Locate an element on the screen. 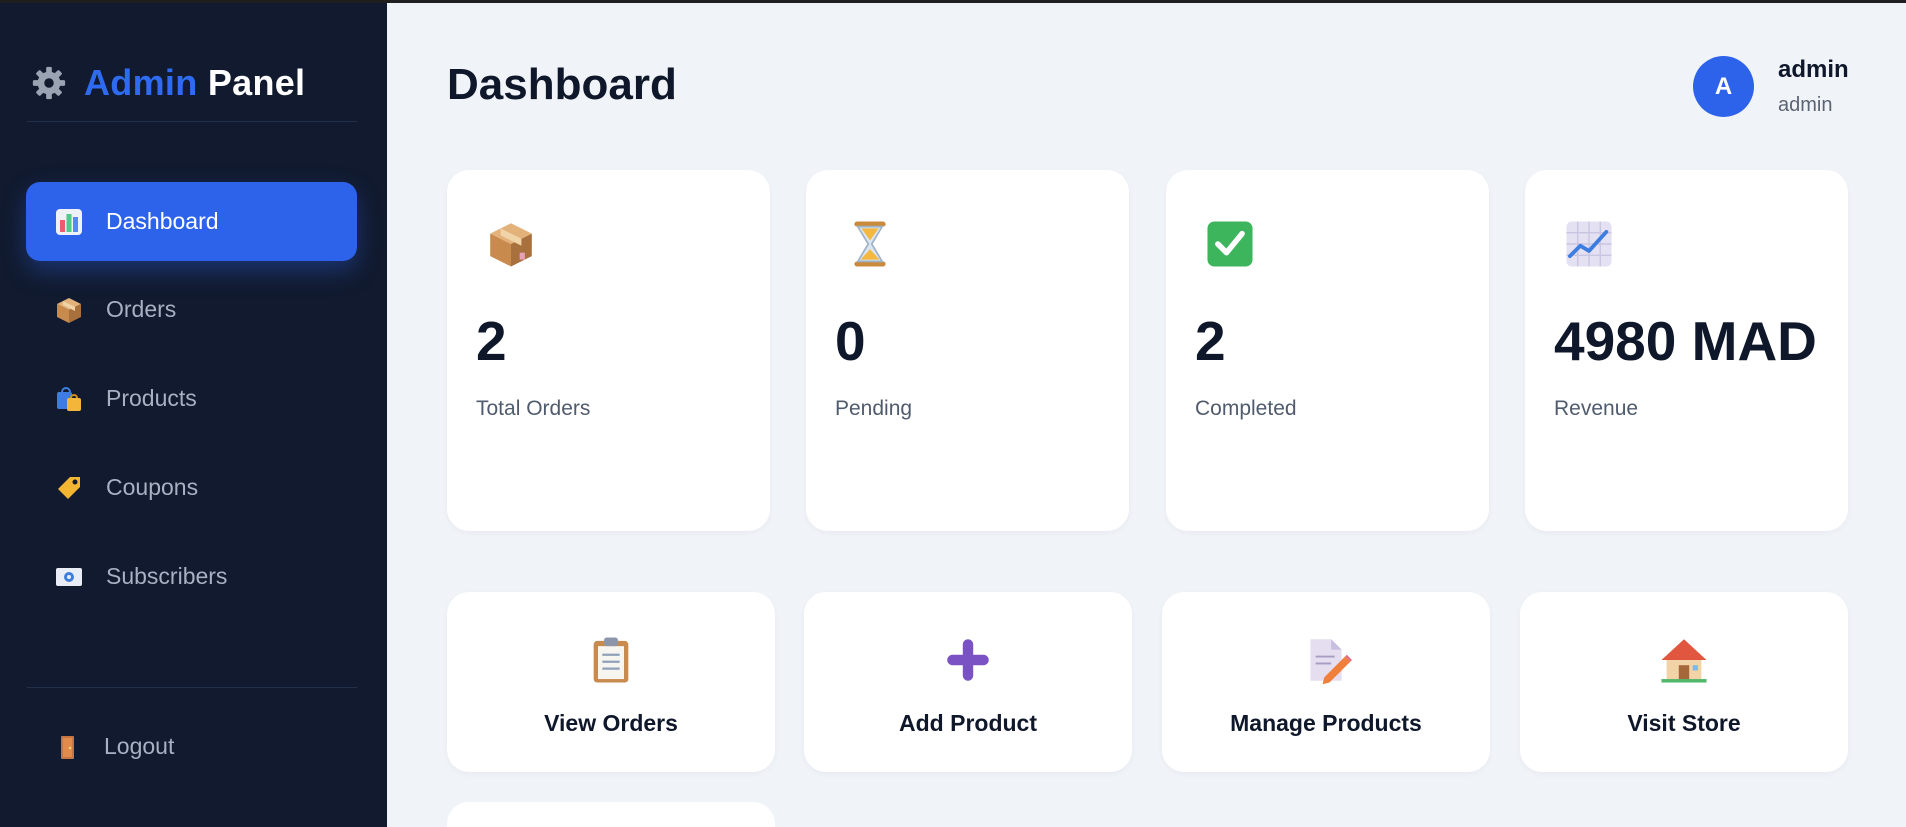 This screenshot has width=1906, height=827. page-title: Dashboard is located at coordinates (562, 84).